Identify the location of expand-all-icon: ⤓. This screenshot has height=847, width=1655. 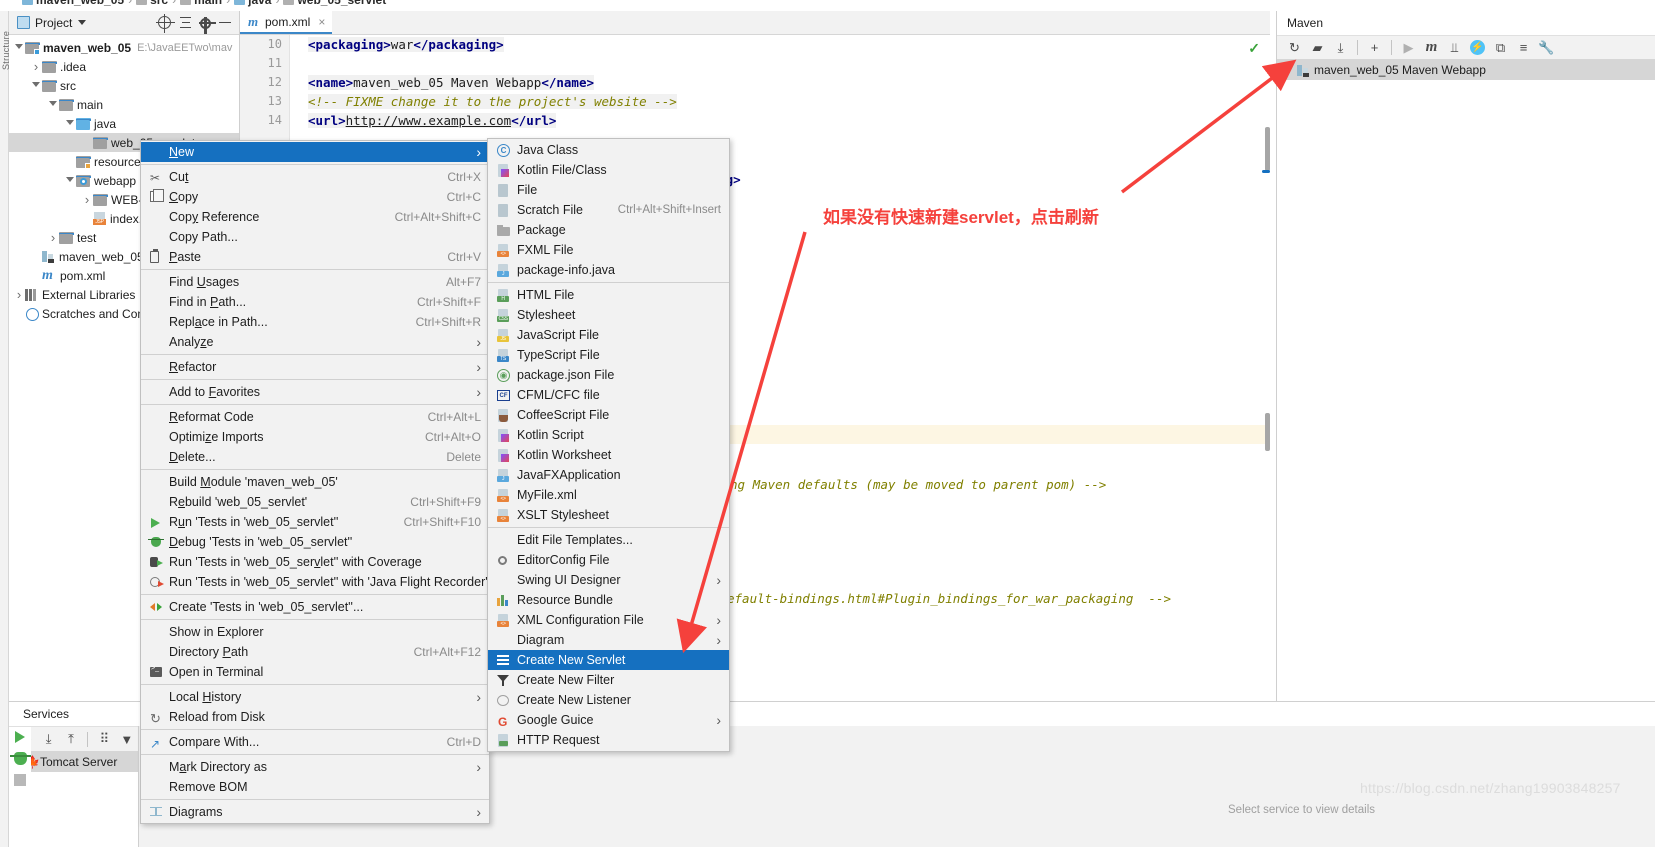
(48, 739).